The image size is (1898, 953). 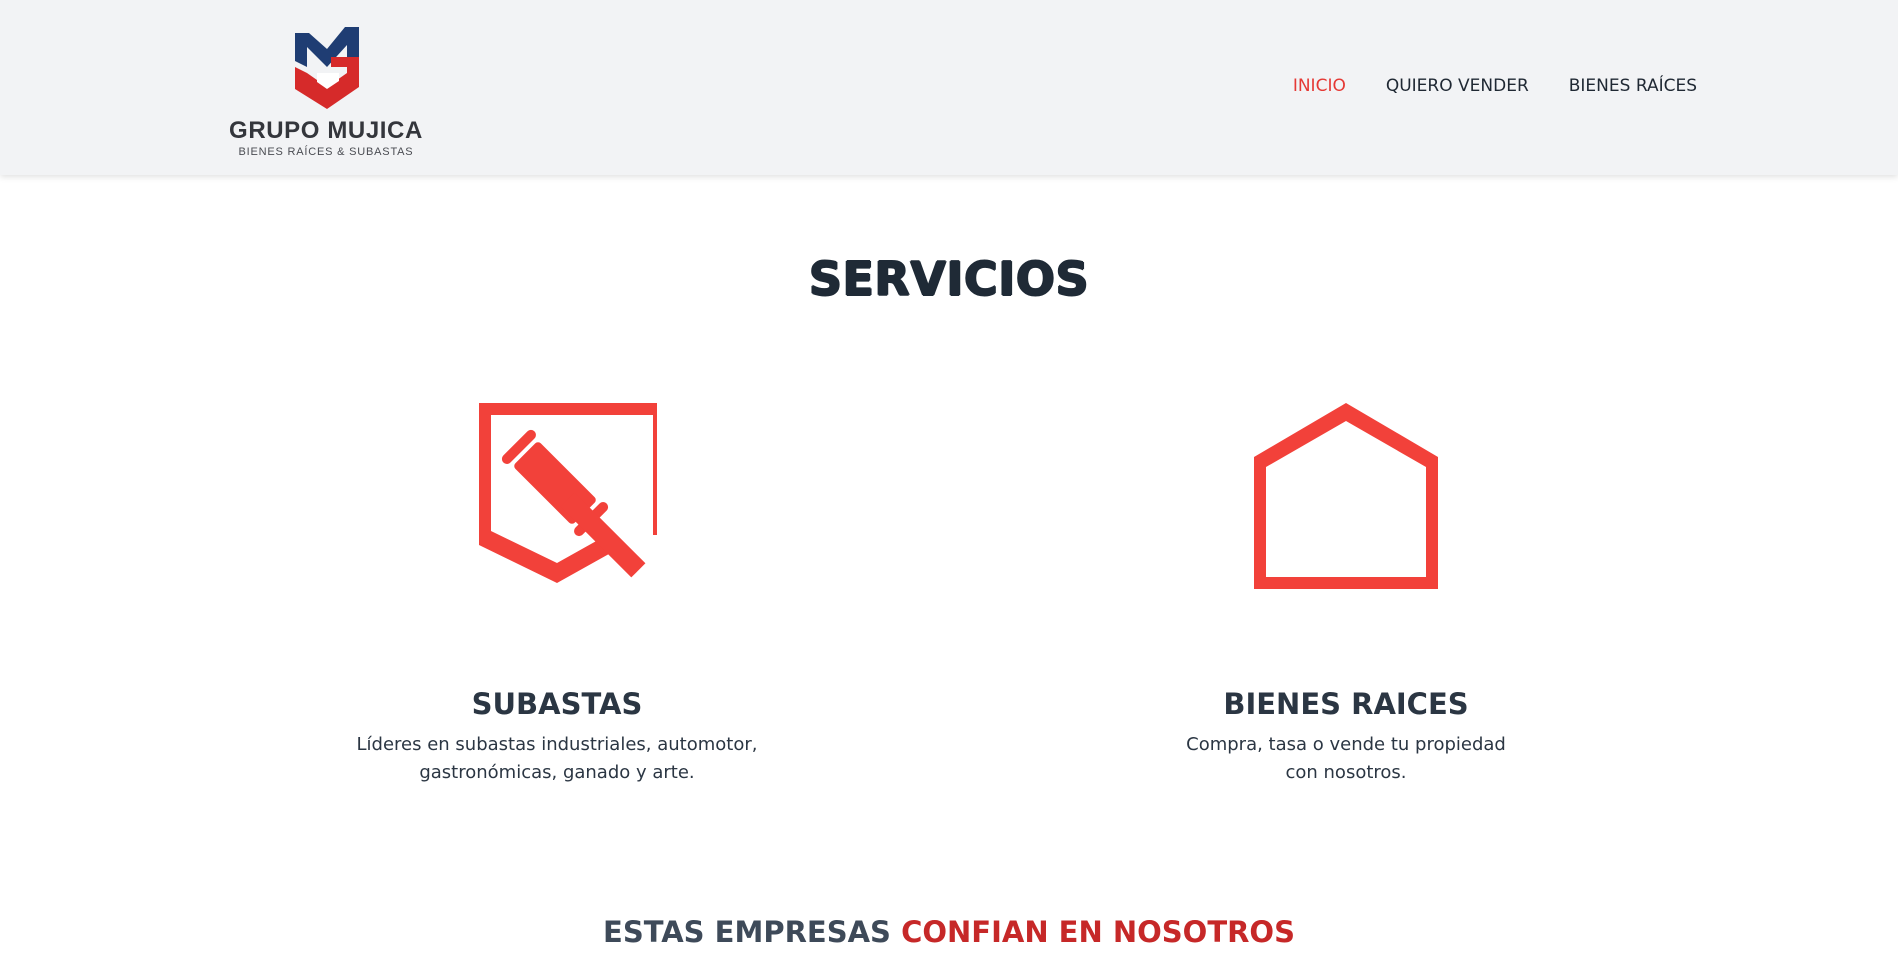 What do you see at coordinates (1346, 704) in the screenshot?
I see `service-title-bienes-raices: BIENES RAICES` at bounding box center [1346, 704].